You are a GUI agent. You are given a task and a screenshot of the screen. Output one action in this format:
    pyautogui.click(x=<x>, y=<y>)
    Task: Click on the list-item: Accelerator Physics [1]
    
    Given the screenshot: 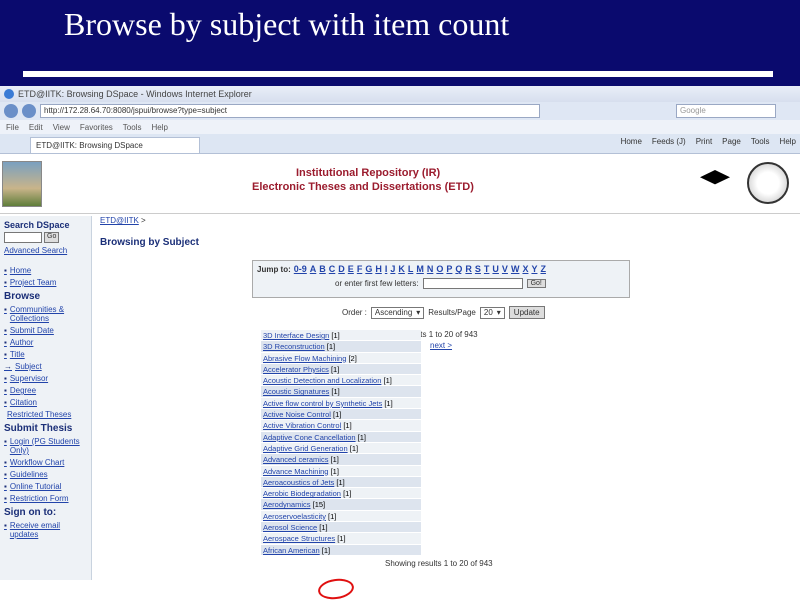 What is the action you would take?
    pyautogui.click(x=341, y=369)
    